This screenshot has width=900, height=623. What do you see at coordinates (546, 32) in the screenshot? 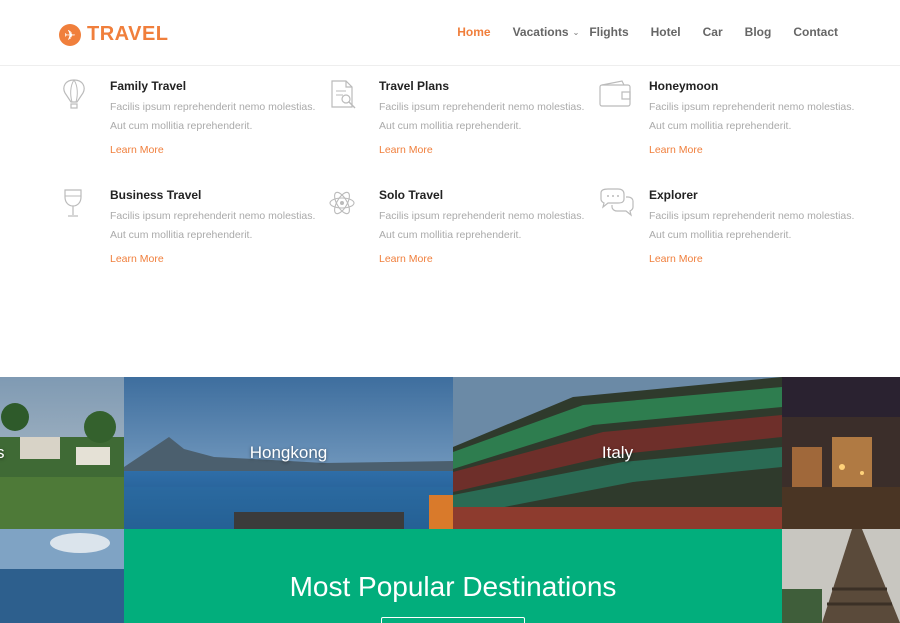
I see `nav-vacations: Vacations ⌄` at bounding box center [546, 32].